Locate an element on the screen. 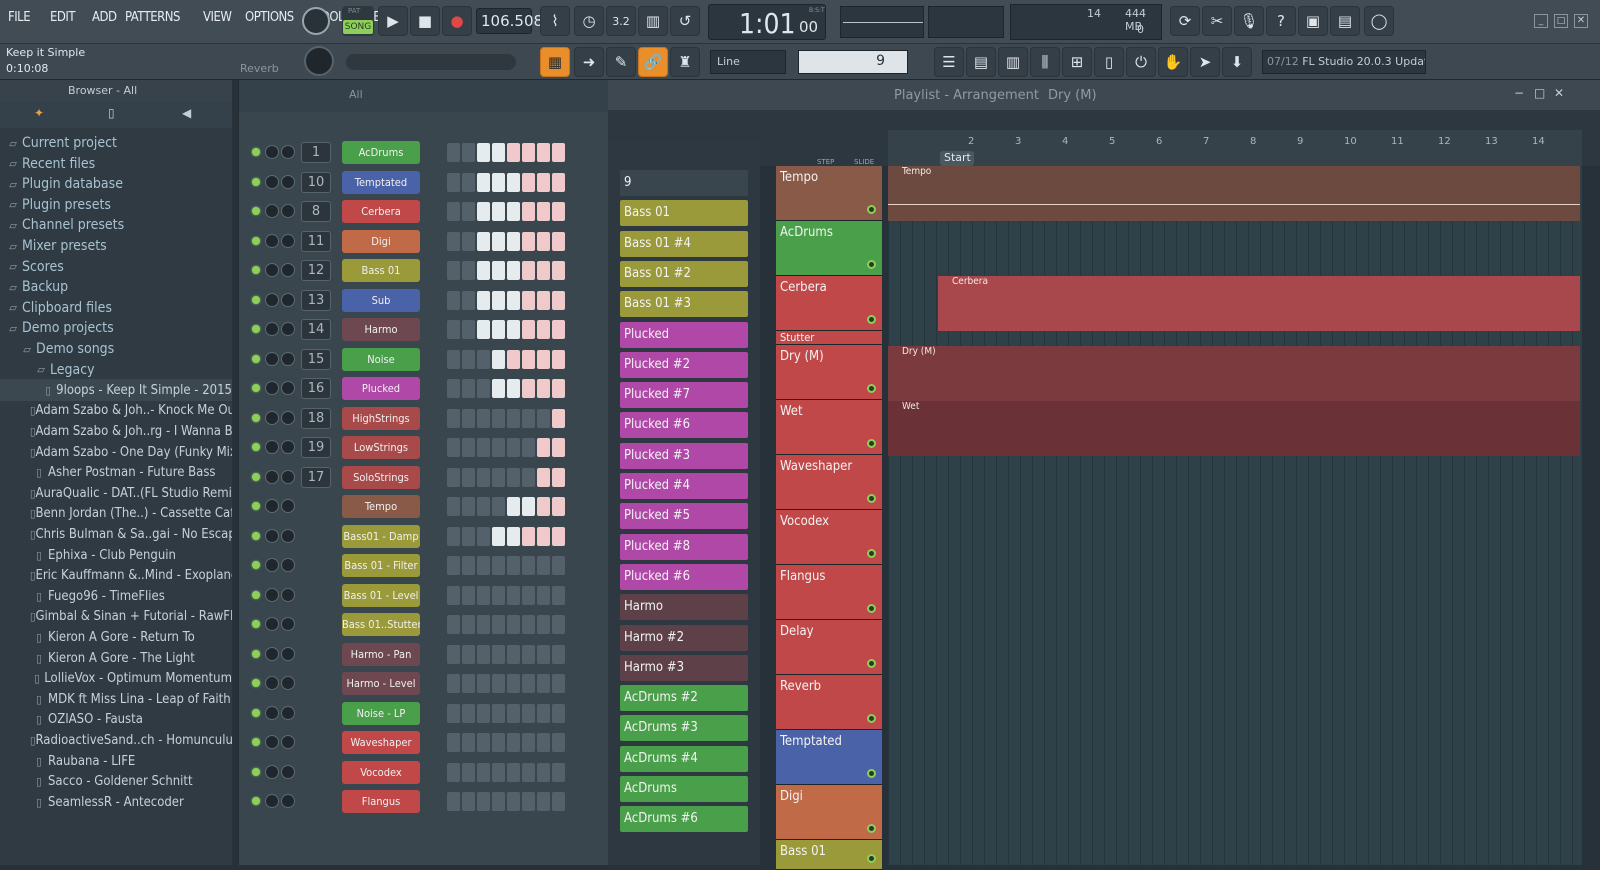  channel-name-button: Plucked is located at coordinates (381, 388).